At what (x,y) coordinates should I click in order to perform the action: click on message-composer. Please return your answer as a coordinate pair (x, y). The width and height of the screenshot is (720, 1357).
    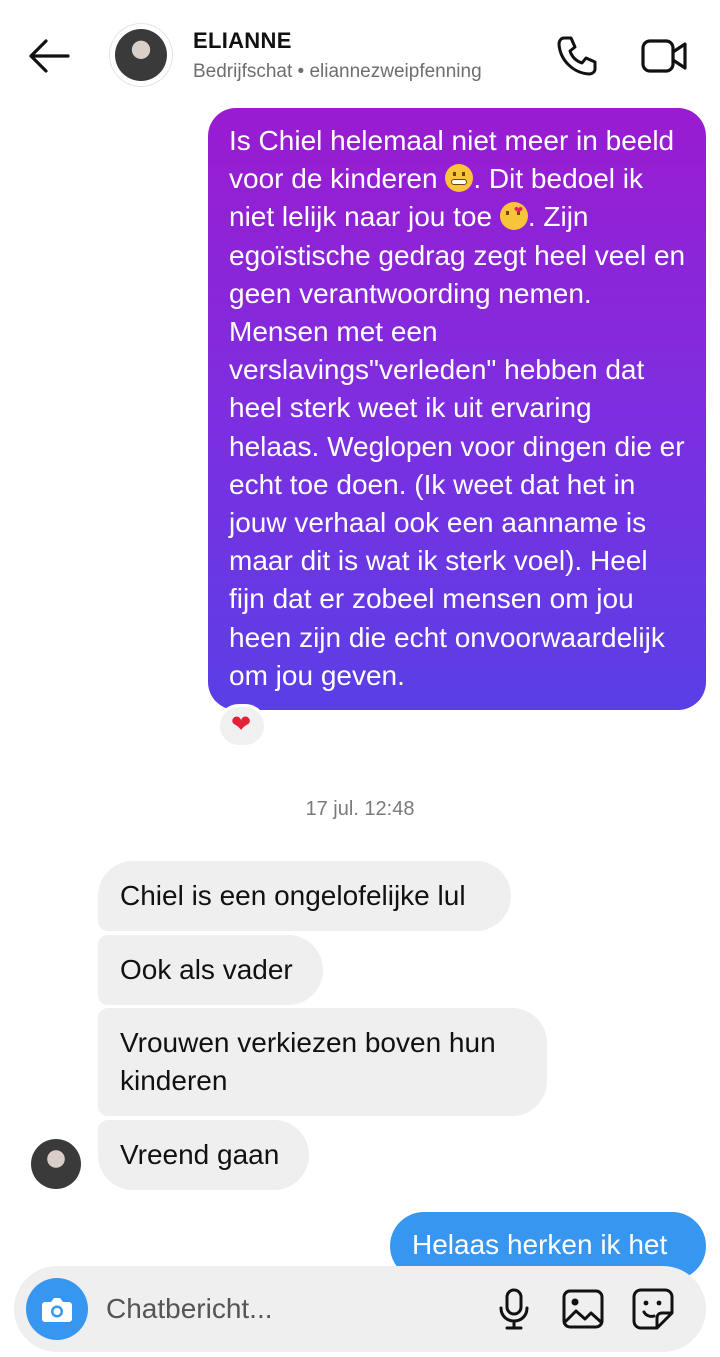
    Looking at the image, I should click on (360, 1309).